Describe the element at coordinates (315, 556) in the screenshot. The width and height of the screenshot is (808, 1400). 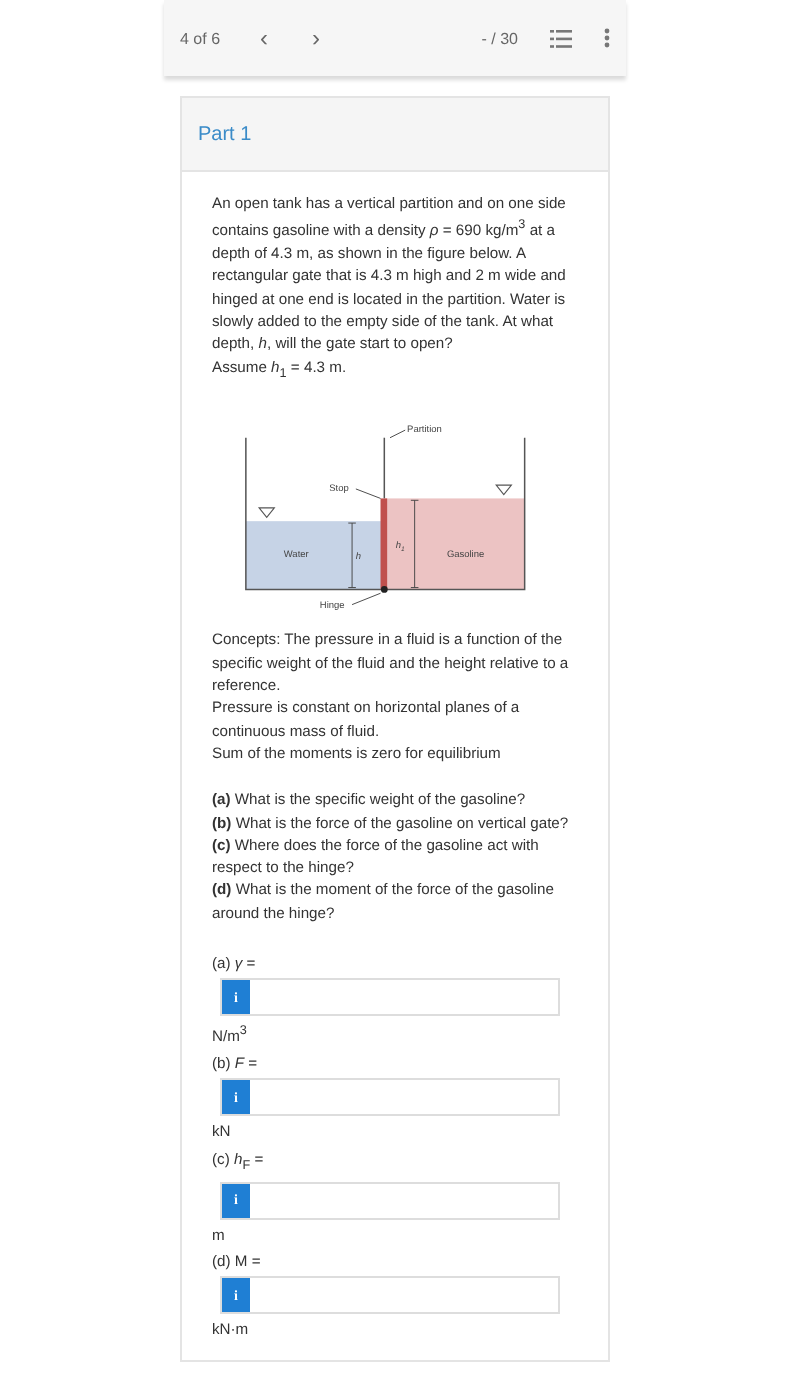
I see `water` at that location.